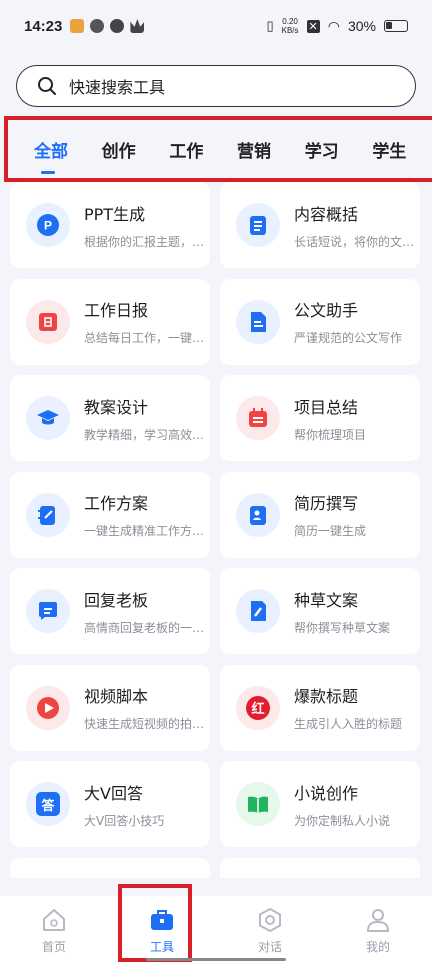 This screenshot has width=432, height=964. Describe the element at coordinates (269, 946) in the screenshot. I see `nav-chat-label: 对话` at that location.